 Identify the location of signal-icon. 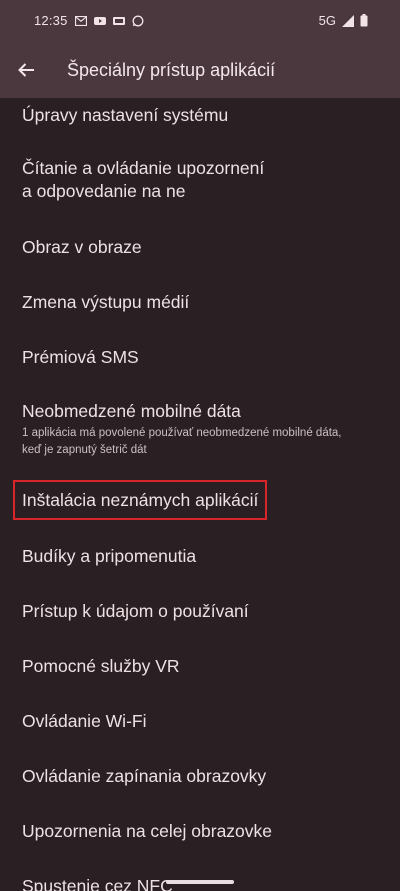
(348, 20).